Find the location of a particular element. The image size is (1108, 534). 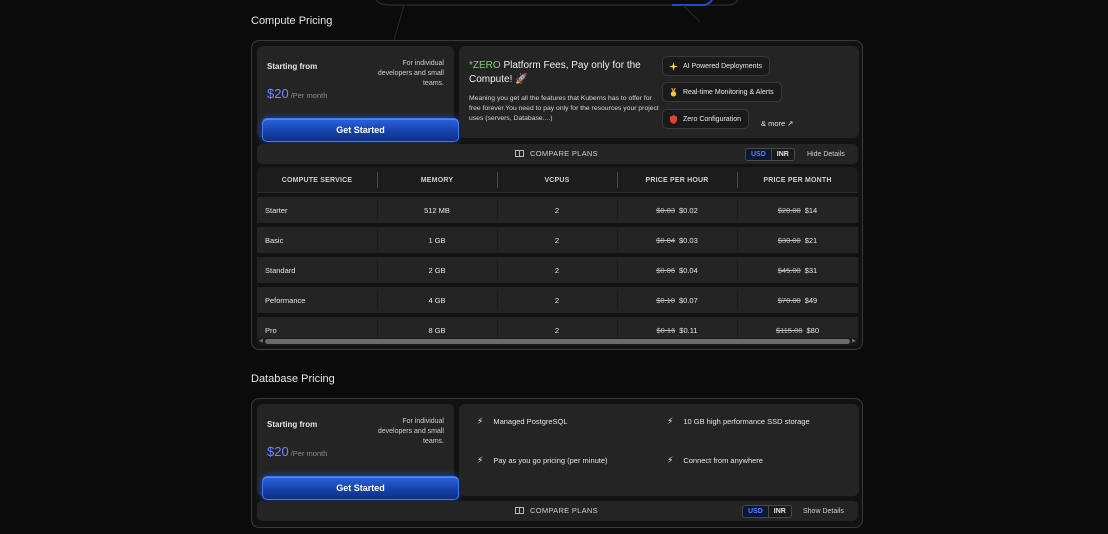

new-price: $0.11 is located at coordinates (688, 330).